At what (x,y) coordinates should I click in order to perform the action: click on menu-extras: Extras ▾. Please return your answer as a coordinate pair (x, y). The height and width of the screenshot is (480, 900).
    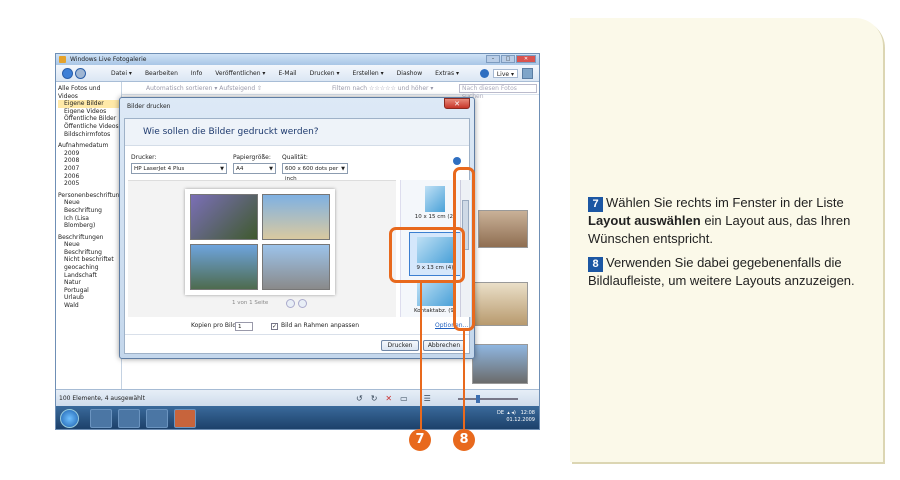
    Looking at the image, I should click on (447, 73).